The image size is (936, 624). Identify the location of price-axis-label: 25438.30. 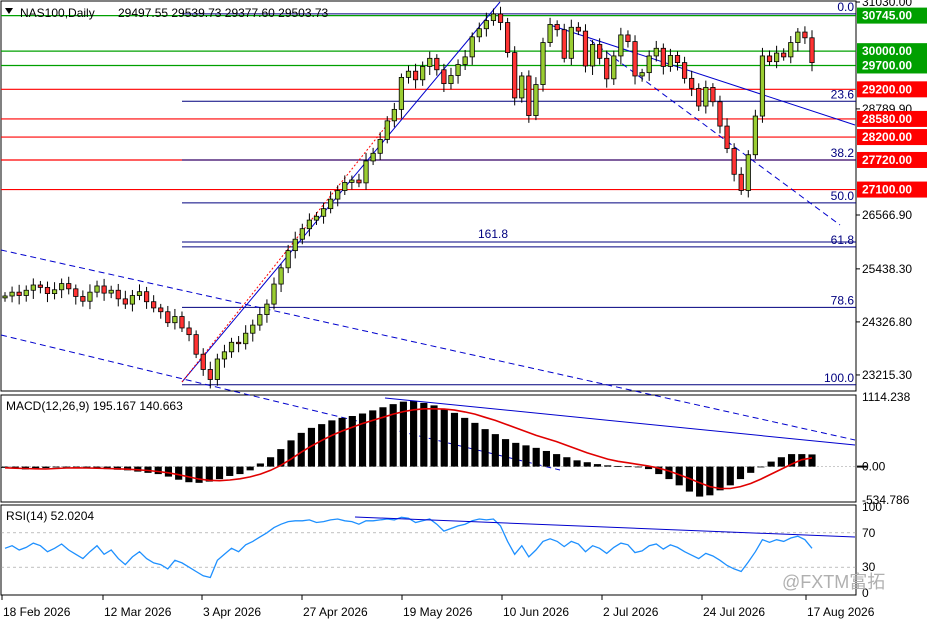
(887, 269).